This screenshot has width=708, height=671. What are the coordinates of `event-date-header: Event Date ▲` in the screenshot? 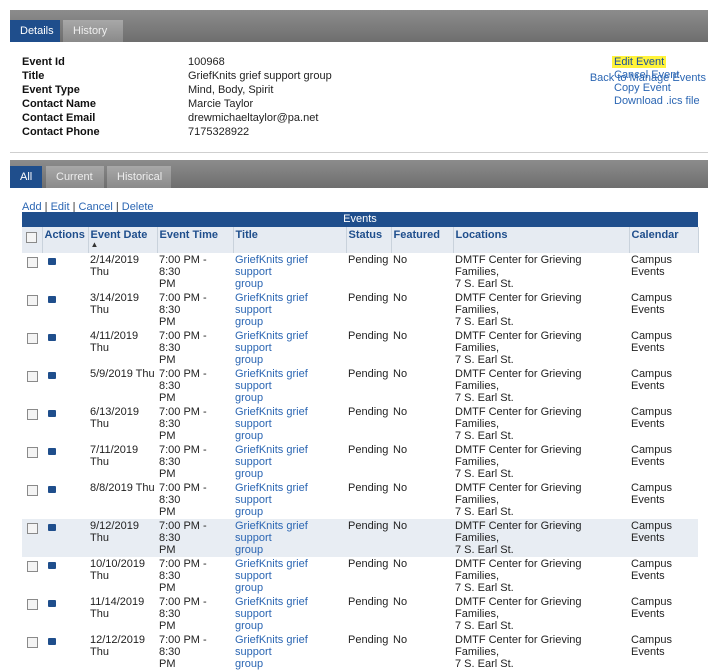 It's located at (123, 240).